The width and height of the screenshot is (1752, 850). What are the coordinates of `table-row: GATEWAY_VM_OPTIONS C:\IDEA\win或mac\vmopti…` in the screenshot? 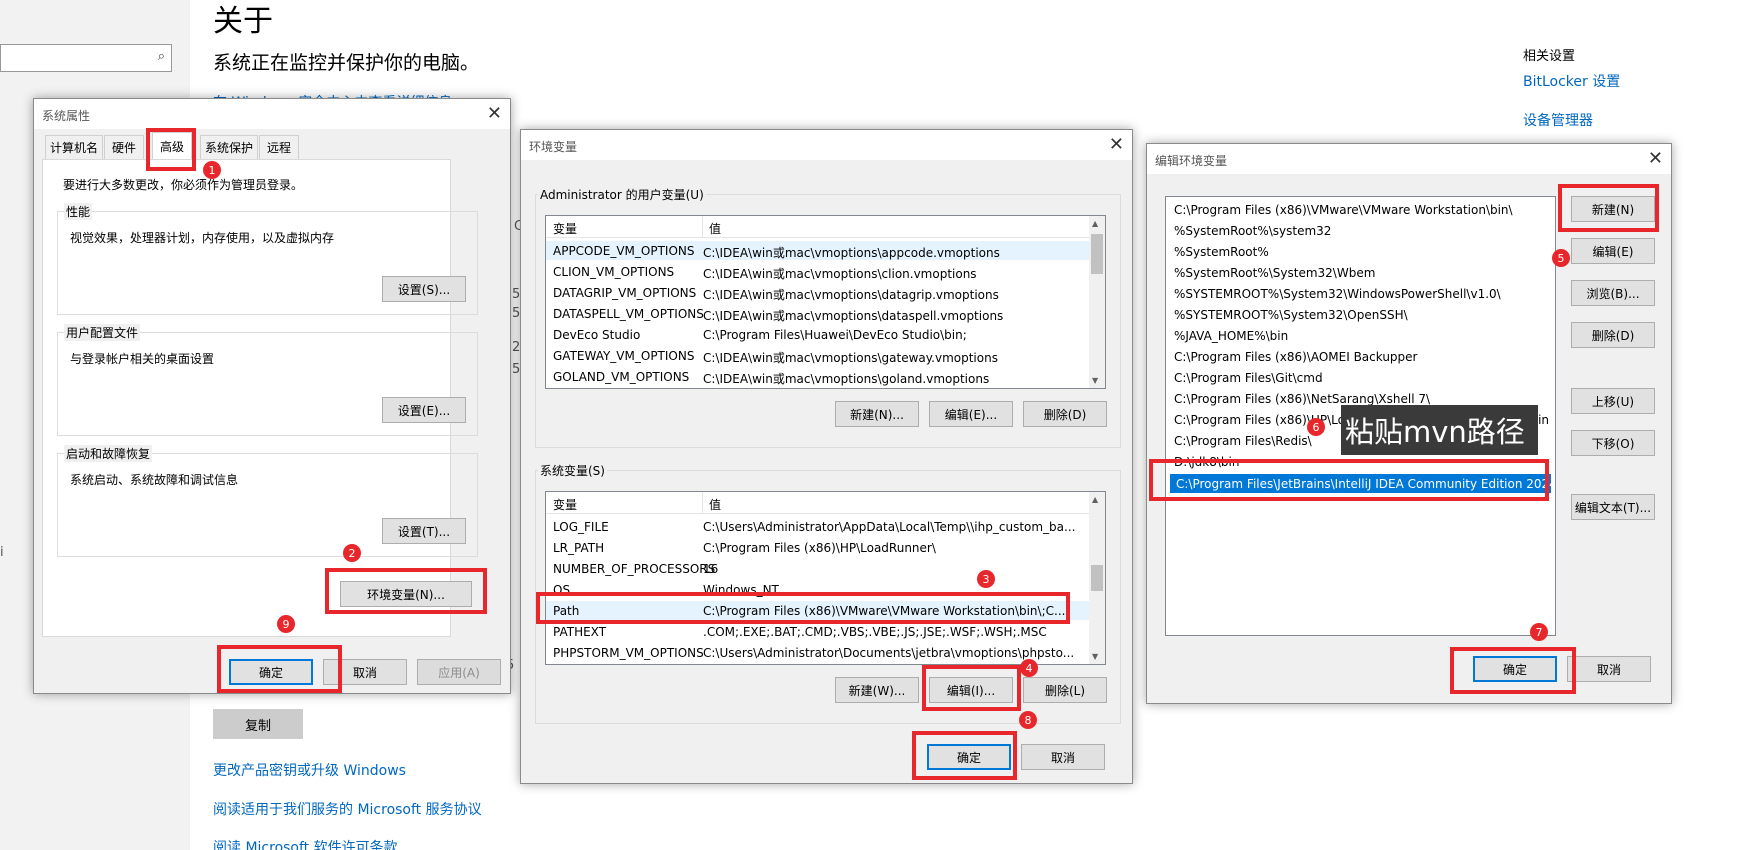 It's located at (817, 355).